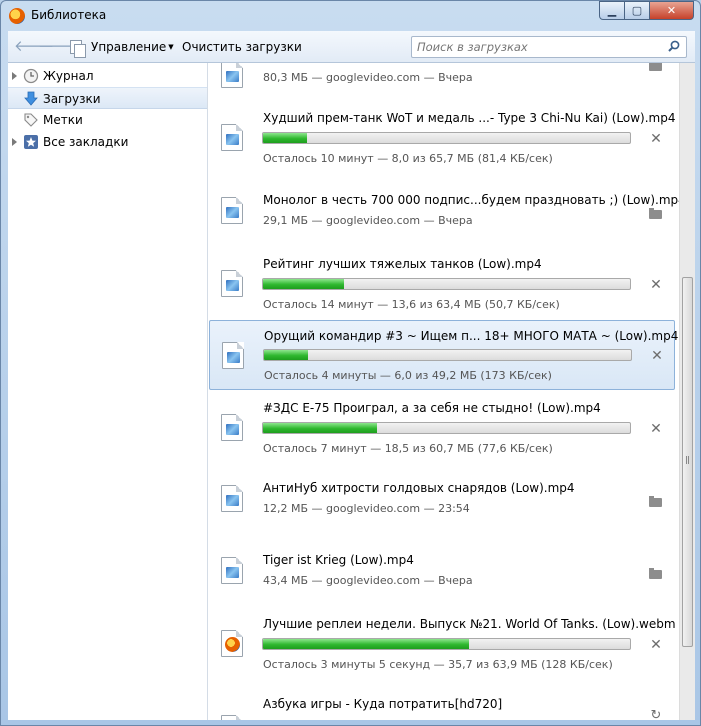 Image resolution: width=701 pixels, height=726 pixels. What do you see at coordinates (107, 76) in the screenshot?
I see `sidebar-item-history: Журнал` at bounding box center [107, 76].